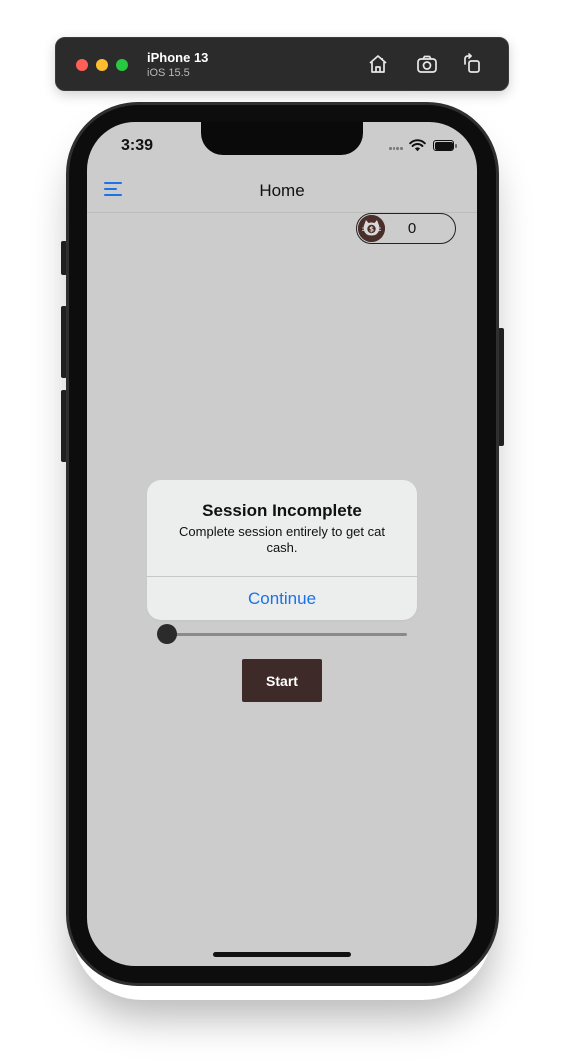 This screenshot has height=1062, width=564. What do you see at coordinates (82, 65) in the screenshot?
I see `close-window-button` at bounding box center [82, 65].